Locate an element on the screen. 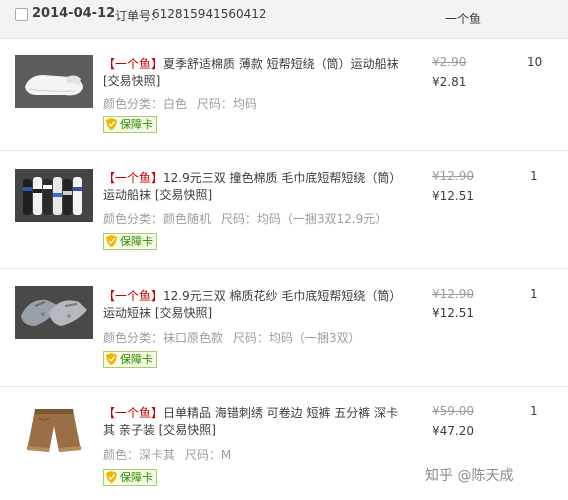 This screenshot has width=568, height=500. order-select-checkbox is located at coordinates (21, 14).